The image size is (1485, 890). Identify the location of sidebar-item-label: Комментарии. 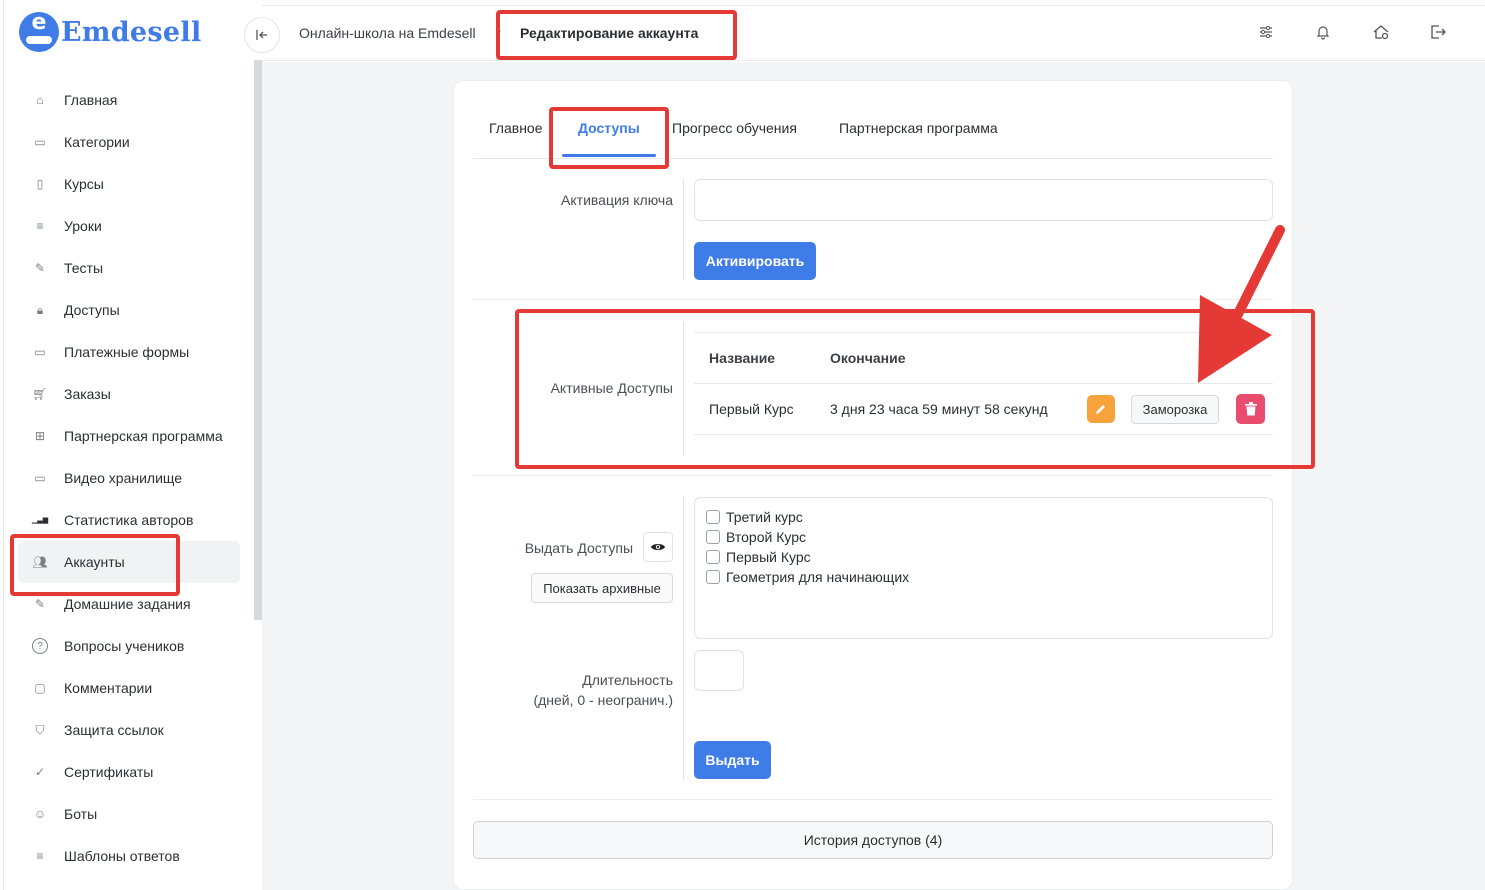
(108, 688).